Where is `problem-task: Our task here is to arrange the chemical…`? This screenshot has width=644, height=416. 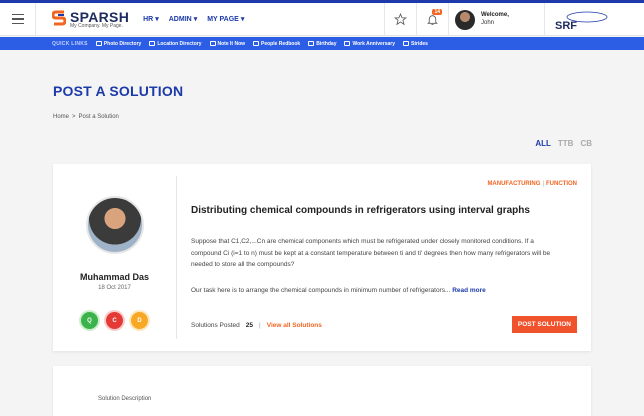 problem-task: Our task here is to arrange the chemical… is located at coordinates (377, 290).